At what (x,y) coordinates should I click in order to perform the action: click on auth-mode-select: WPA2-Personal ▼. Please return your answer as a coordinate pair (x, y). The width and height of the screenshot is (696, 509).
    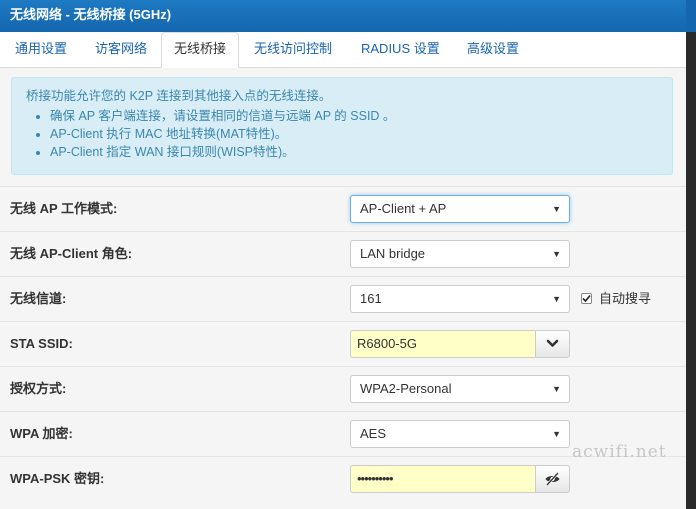
    Looking at the image, I should click on (460, 389).